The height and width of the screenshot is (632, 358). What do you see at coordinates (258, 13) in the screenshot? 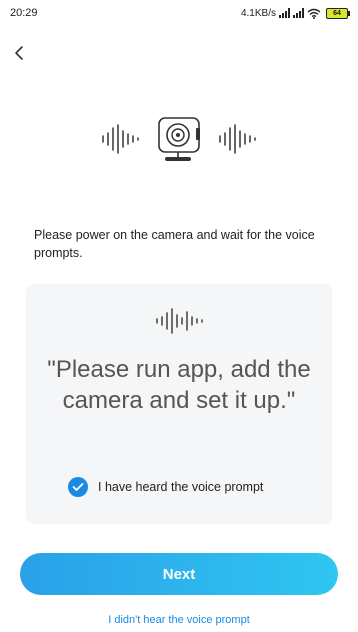
I see `network-speed: 4.1KB/s` at bounding box center [258, 13].